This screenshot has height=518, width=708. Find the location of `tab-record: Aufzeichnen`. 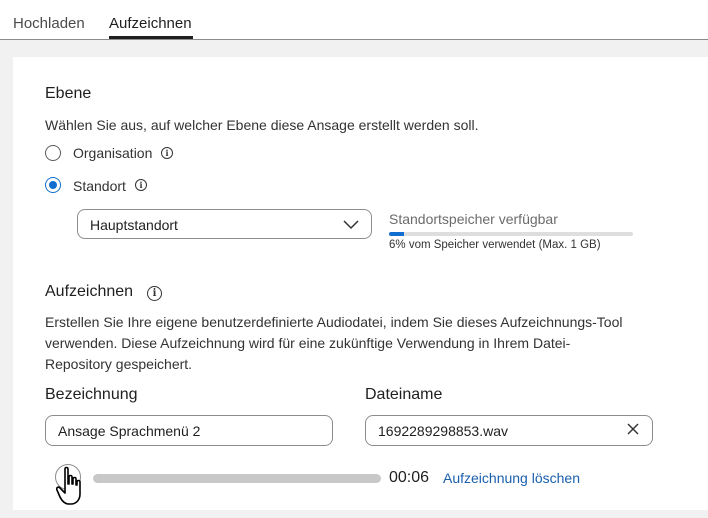

tab-record: Aufzeichnen is located at coordinates (150, 23).